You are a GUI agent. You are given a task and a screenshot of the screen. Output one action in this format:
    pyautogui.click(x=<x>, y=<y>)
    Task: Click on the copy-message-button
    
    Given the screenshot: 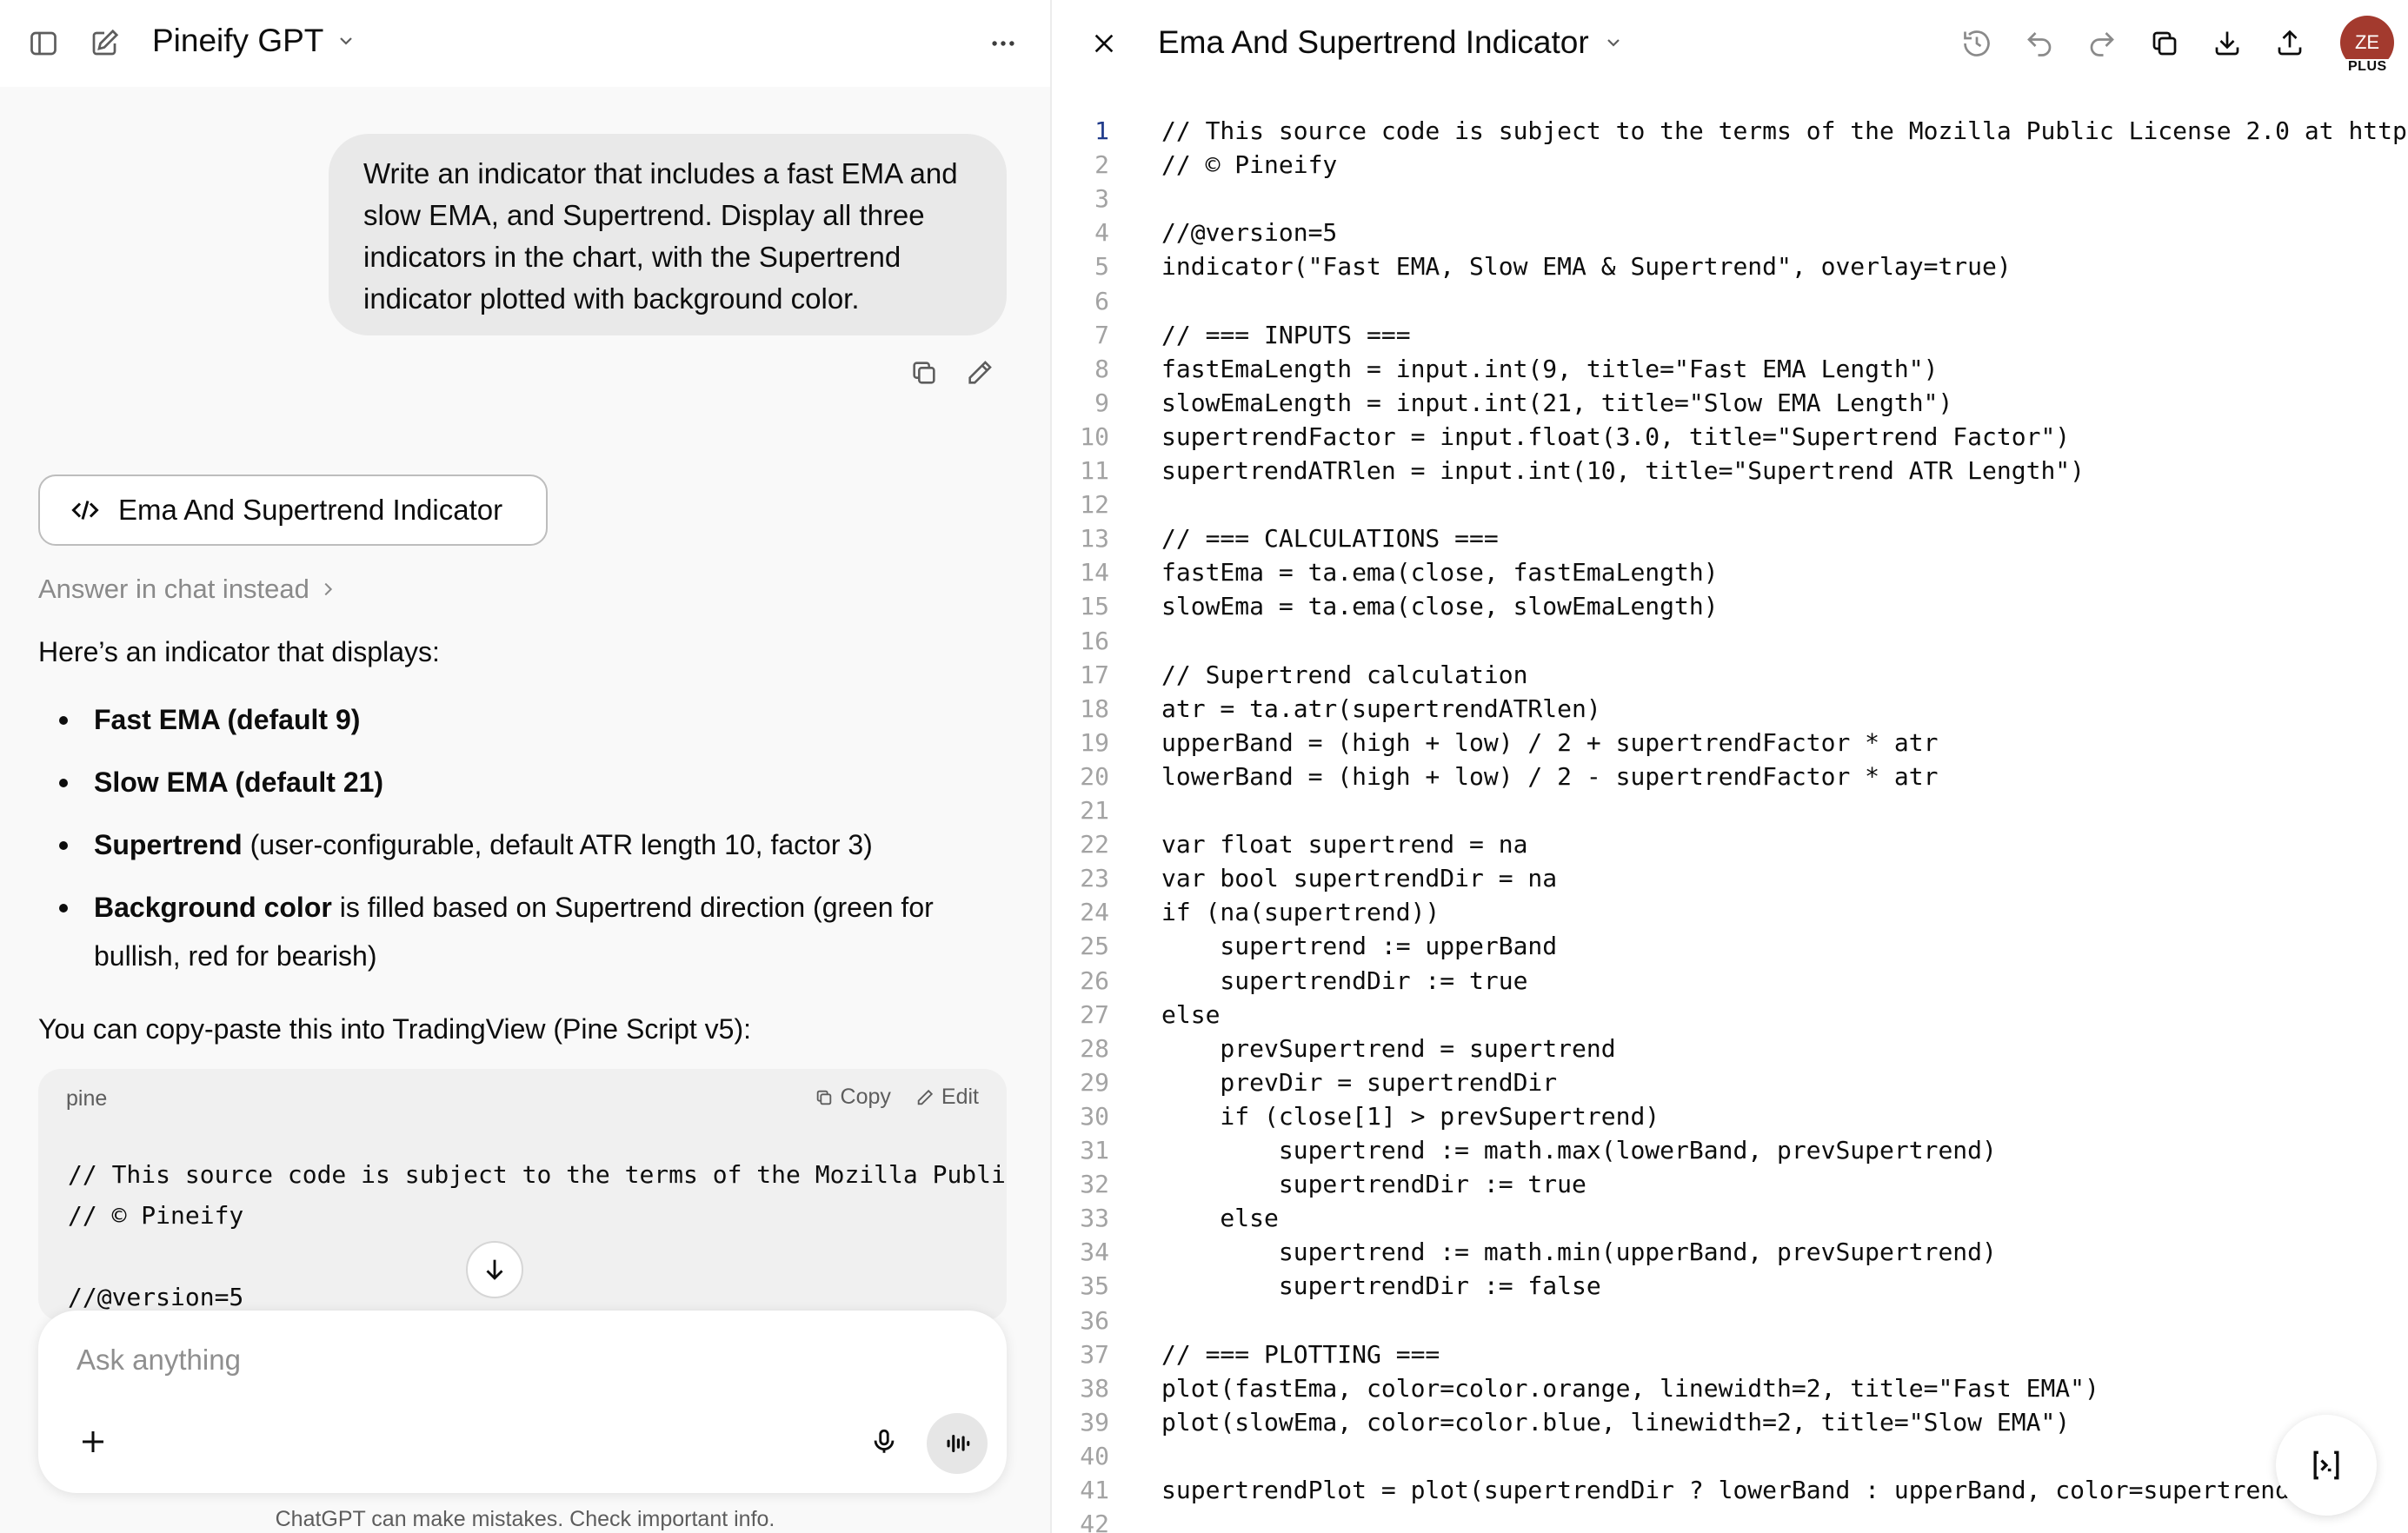 What is the action you would take?
    pyautogui.click(x=924, y=373)
    